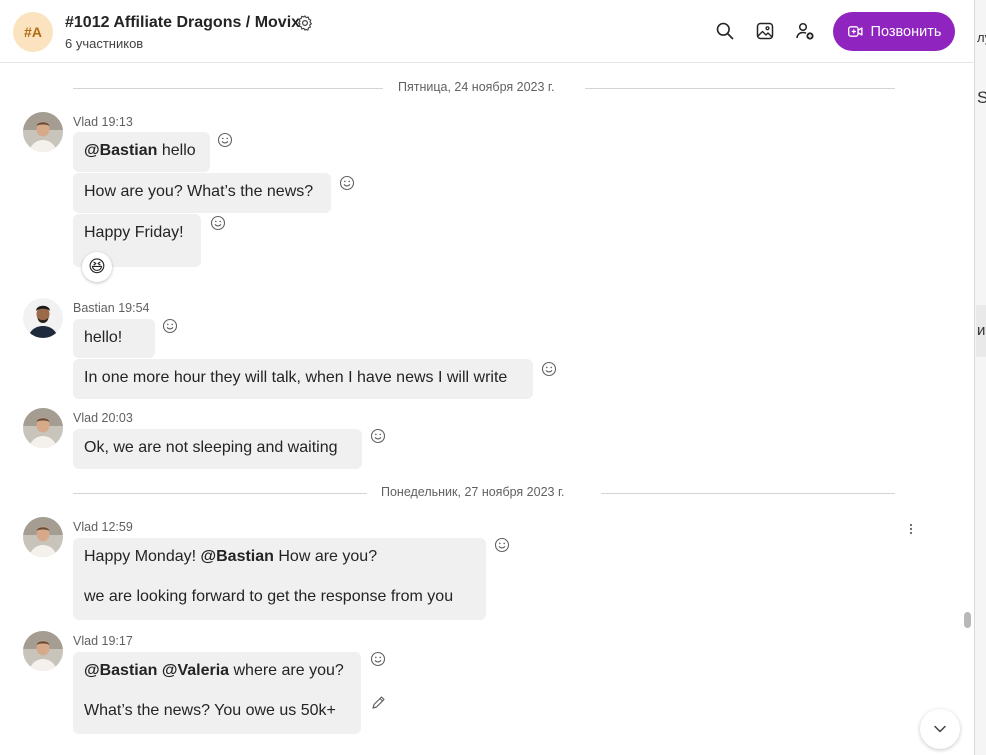  I want to click on side-panel-edge: лу SF и, so click(980, 377).